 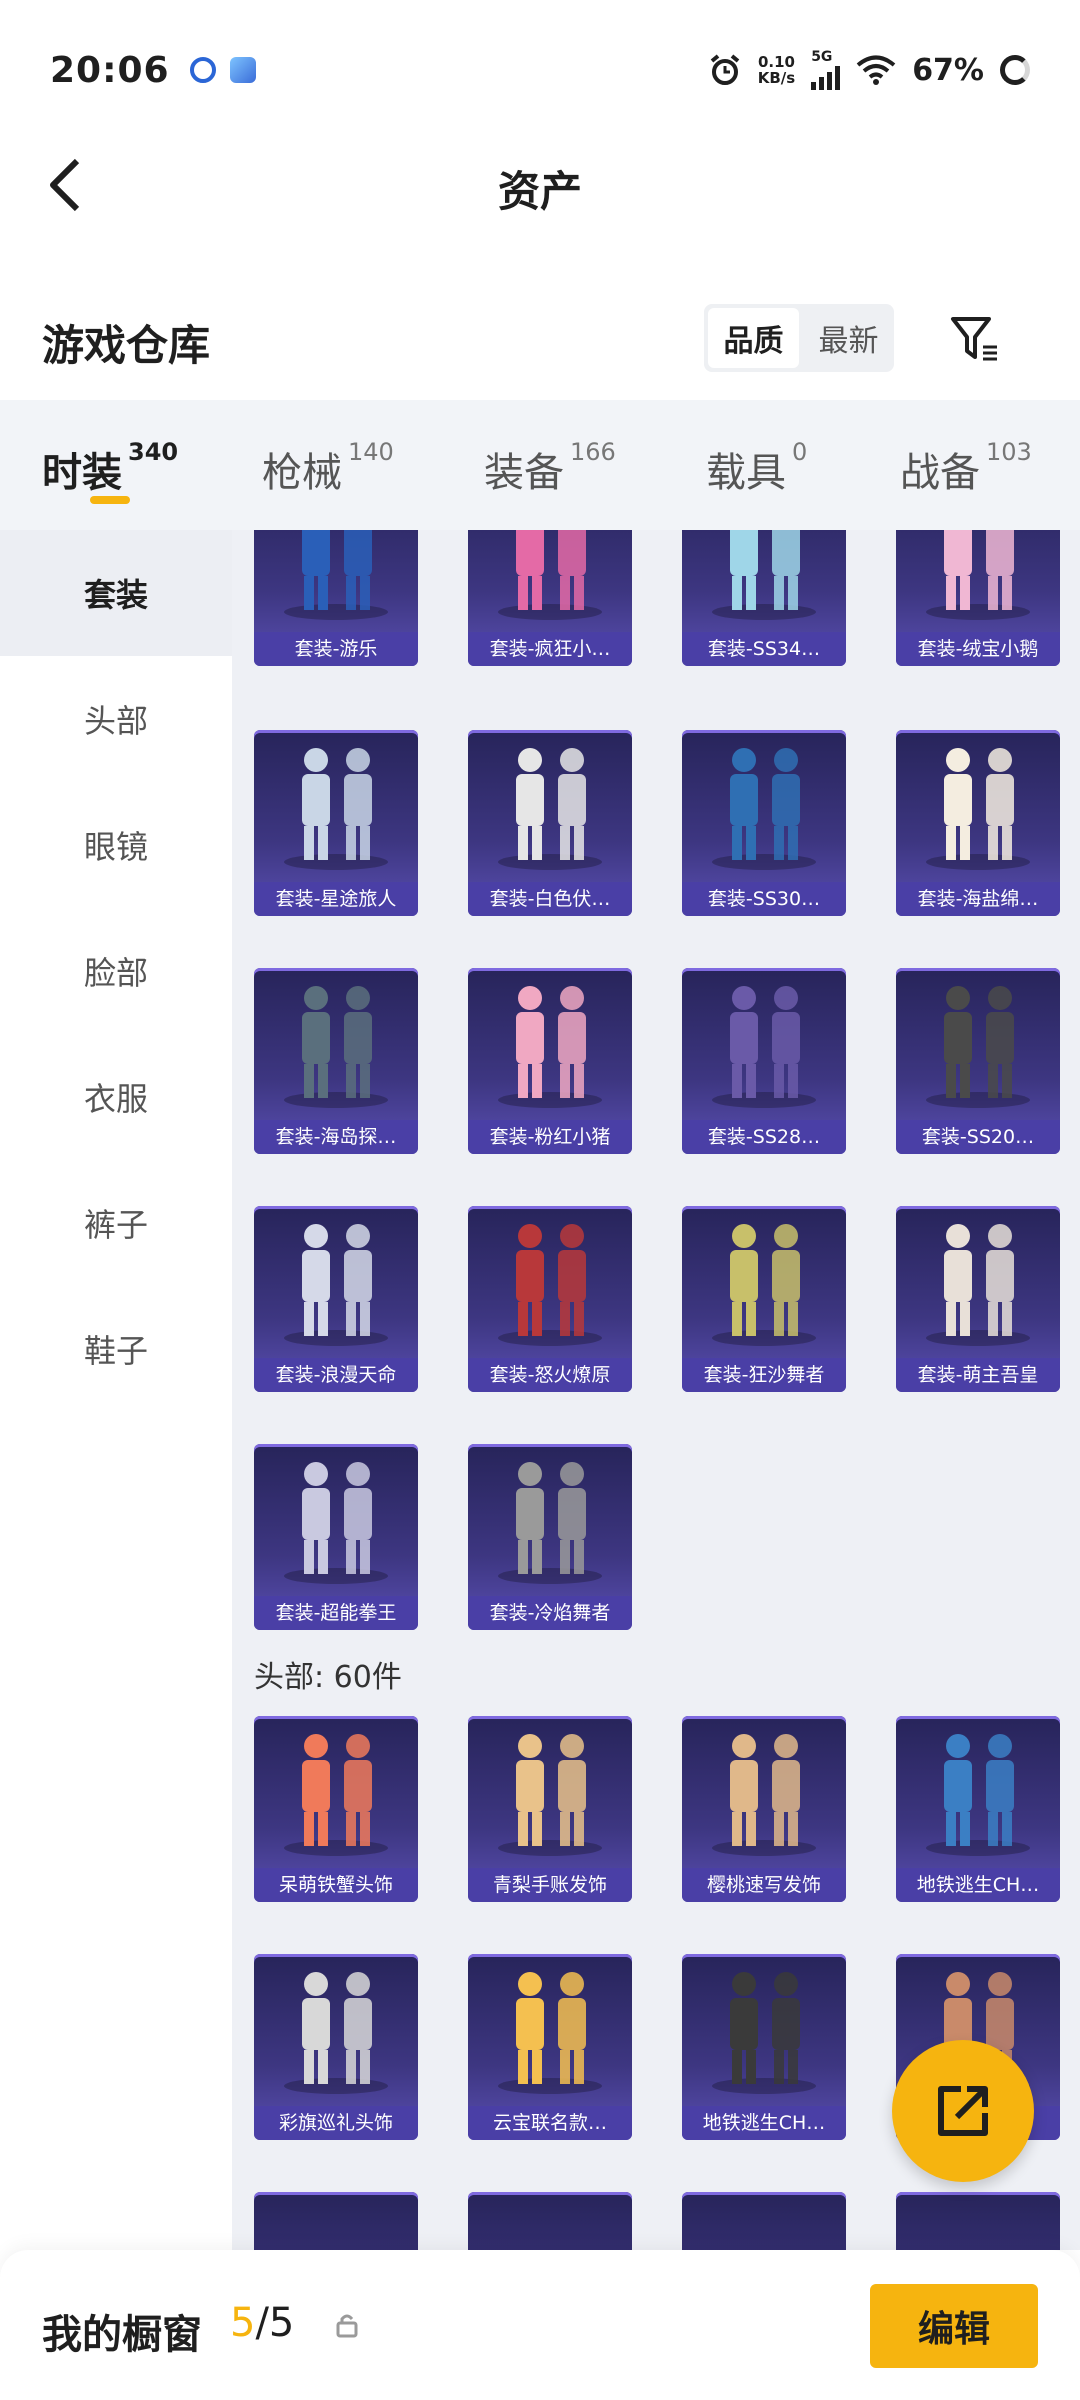 What do you see at coordinates (336, 598) in the screenshot?
I see `item-card: 套装-游乐` at bounding box center [336, 598].